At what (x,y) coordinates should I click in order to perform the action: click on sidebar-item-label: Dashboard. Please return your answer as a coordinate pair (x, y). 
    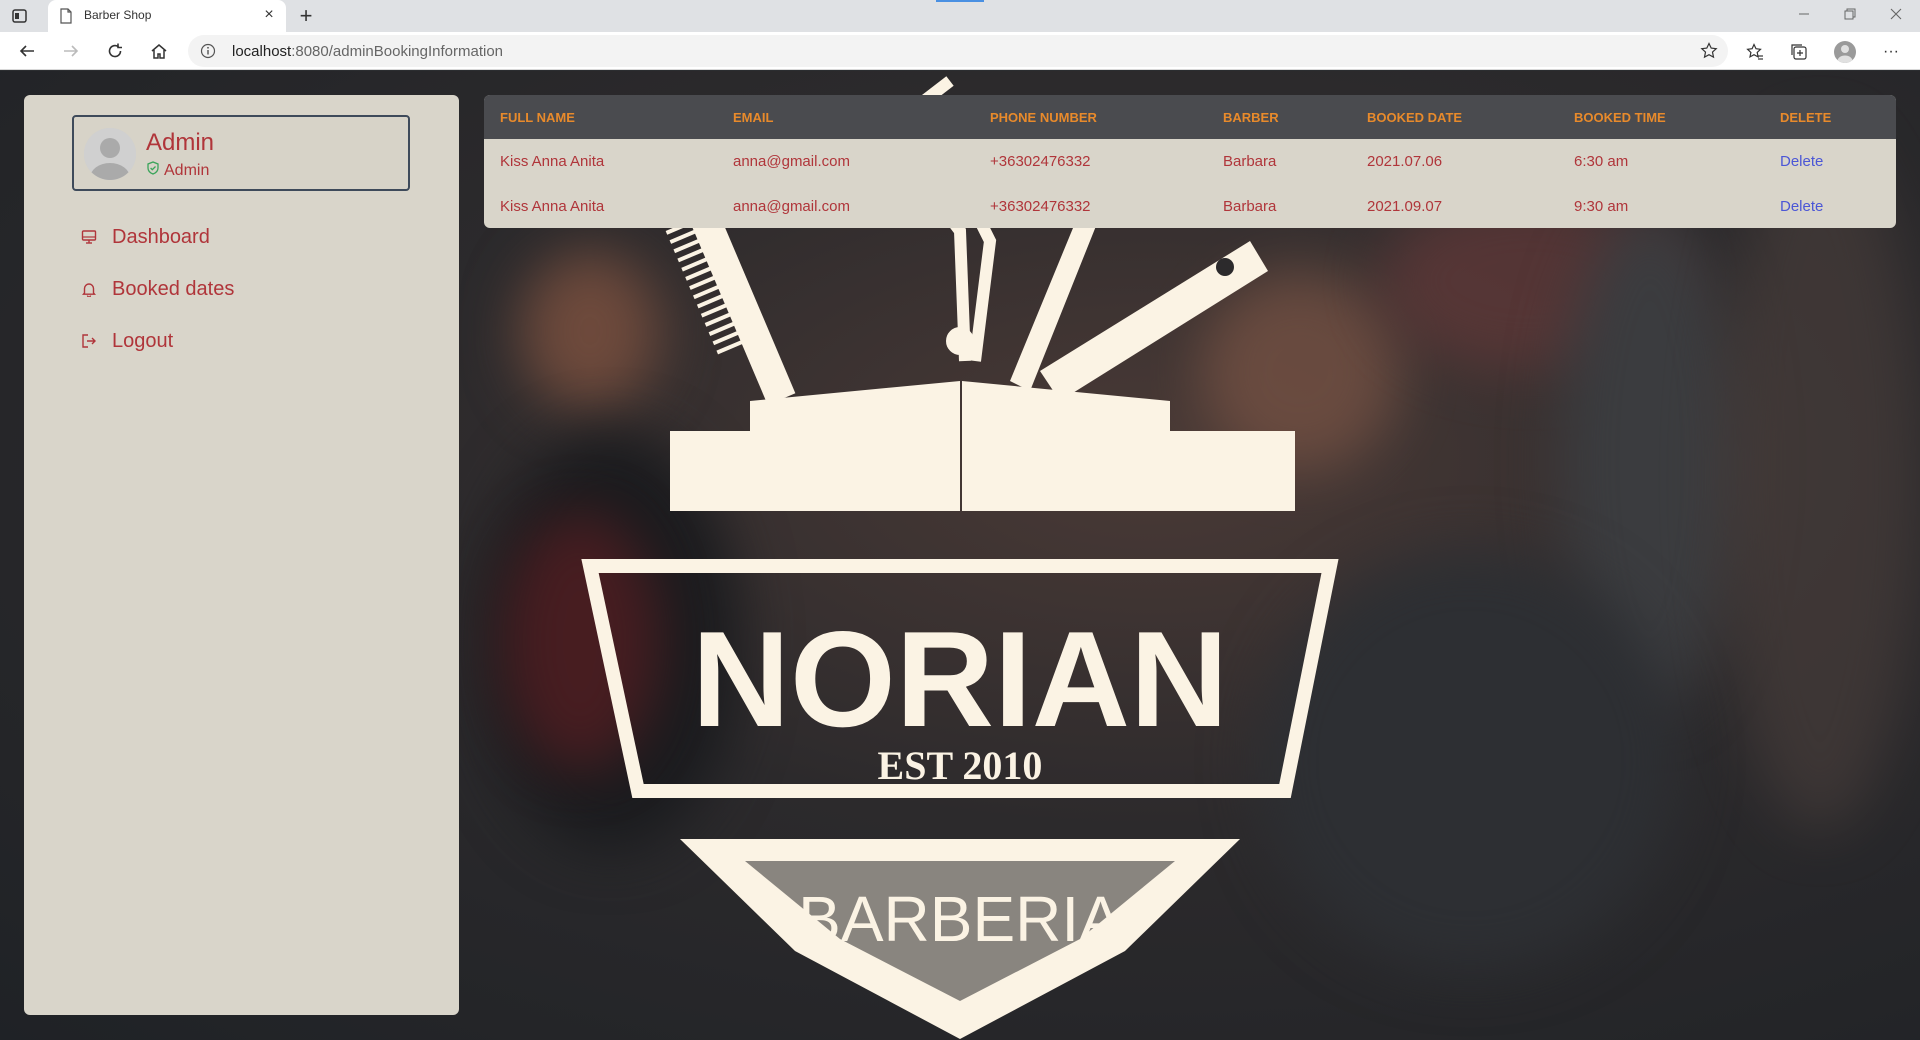
    Looking at the image, I should click on (161, 236).